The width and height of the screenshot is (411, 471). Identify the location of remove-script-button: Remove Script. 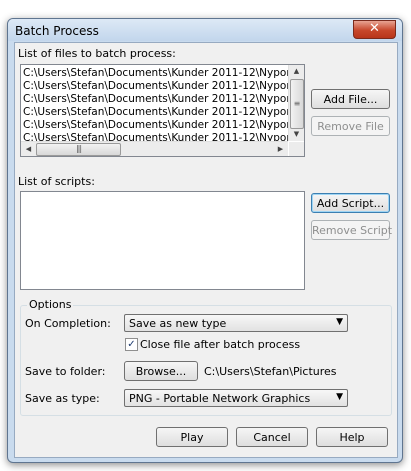
(351, 230).